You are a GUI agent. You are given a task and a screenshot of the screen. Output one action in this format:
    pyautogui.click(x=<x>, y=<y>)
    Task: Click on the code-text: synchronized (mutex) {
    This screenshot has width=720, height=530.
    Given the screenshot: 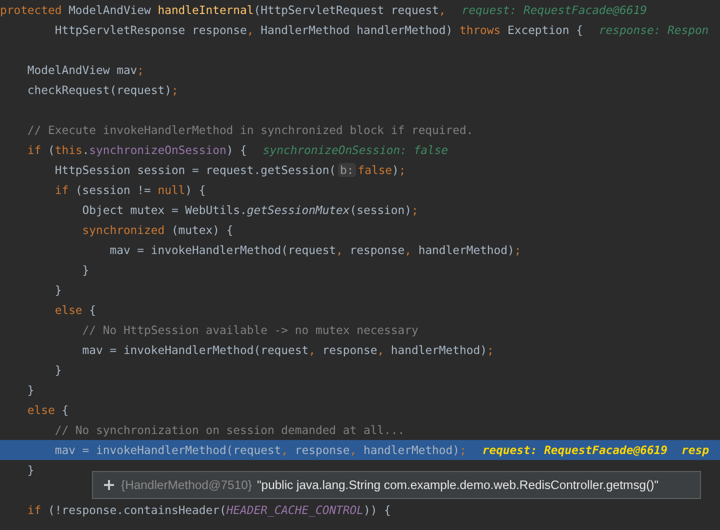 What is the action you would take?
    pyautogui.click(x=157, y=230)
    